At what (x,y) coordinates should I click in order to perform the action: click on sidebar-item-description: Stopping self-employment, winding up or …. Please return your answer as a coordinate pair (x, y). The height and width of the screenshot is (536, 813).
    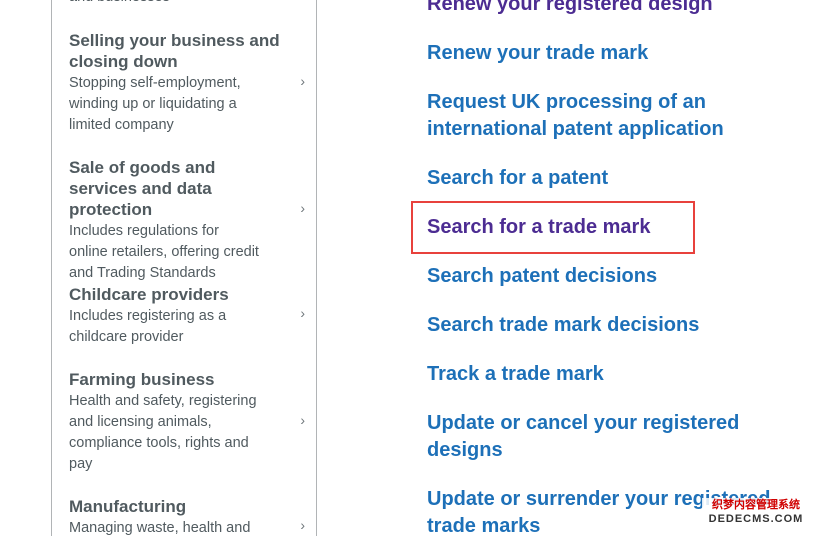
    Looking at the image, I should click on (155, 104).